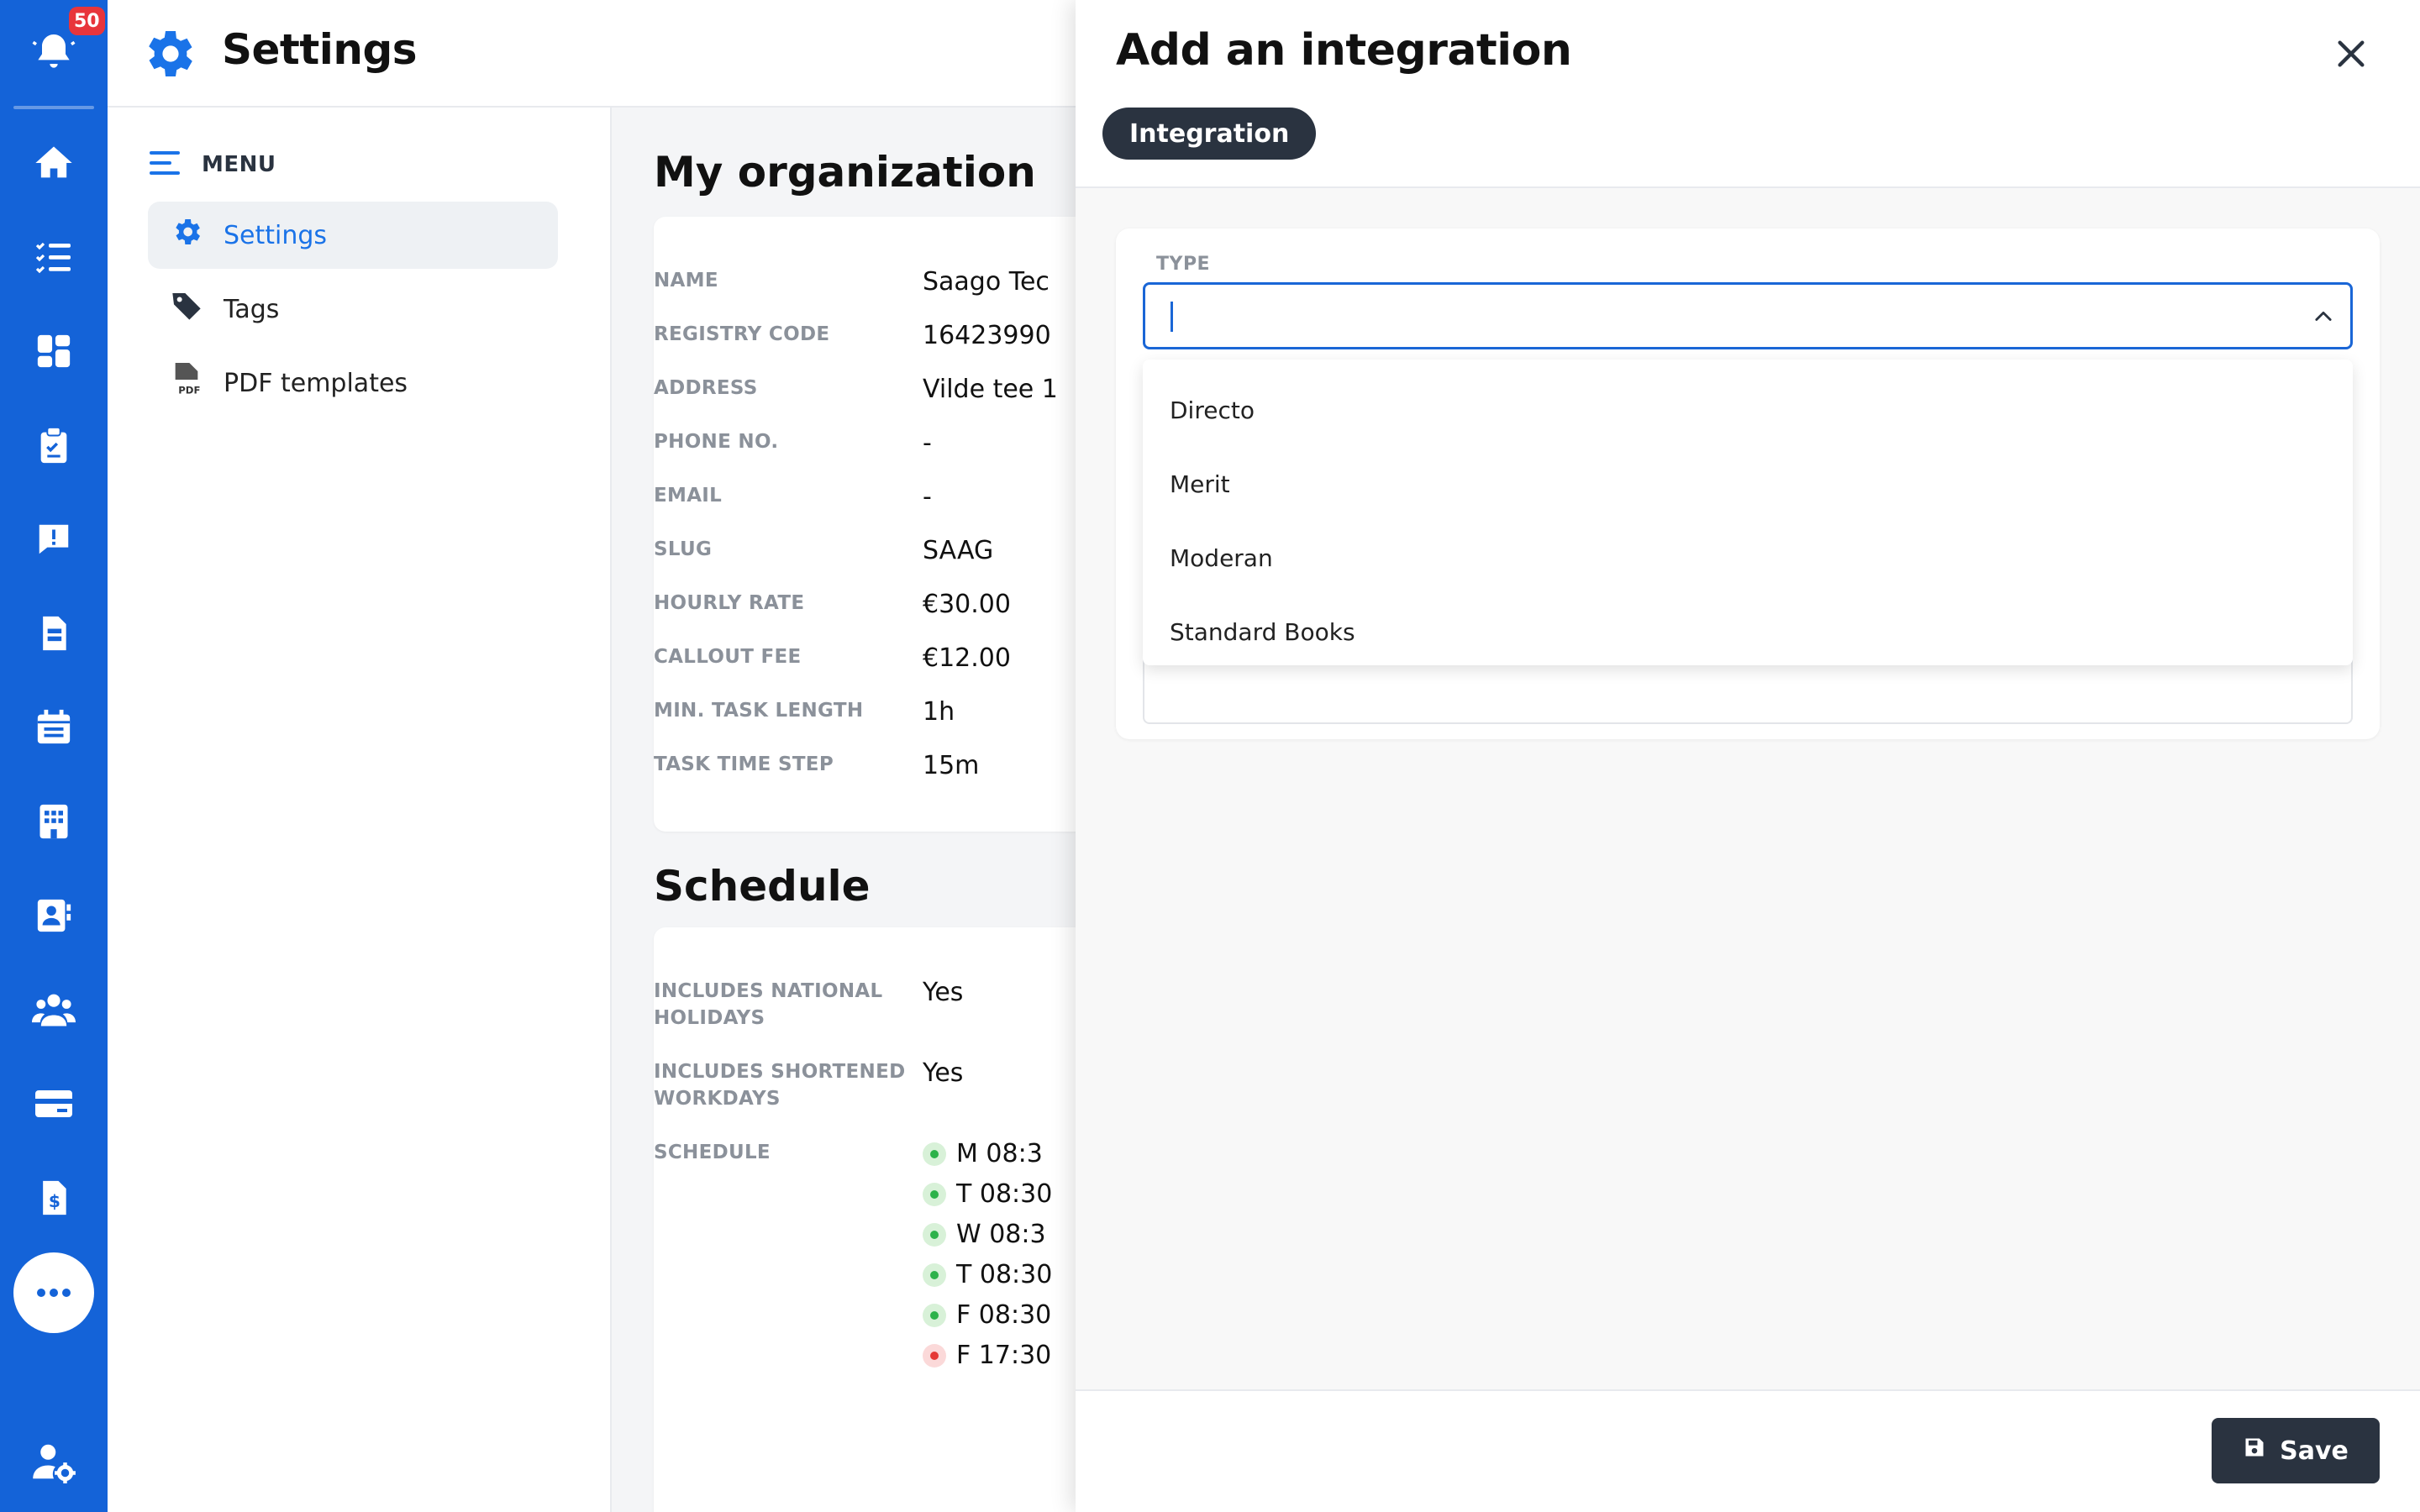 This screenshot has width=2420, height=1512. I want to click on gear-icon, so click(187, 235).